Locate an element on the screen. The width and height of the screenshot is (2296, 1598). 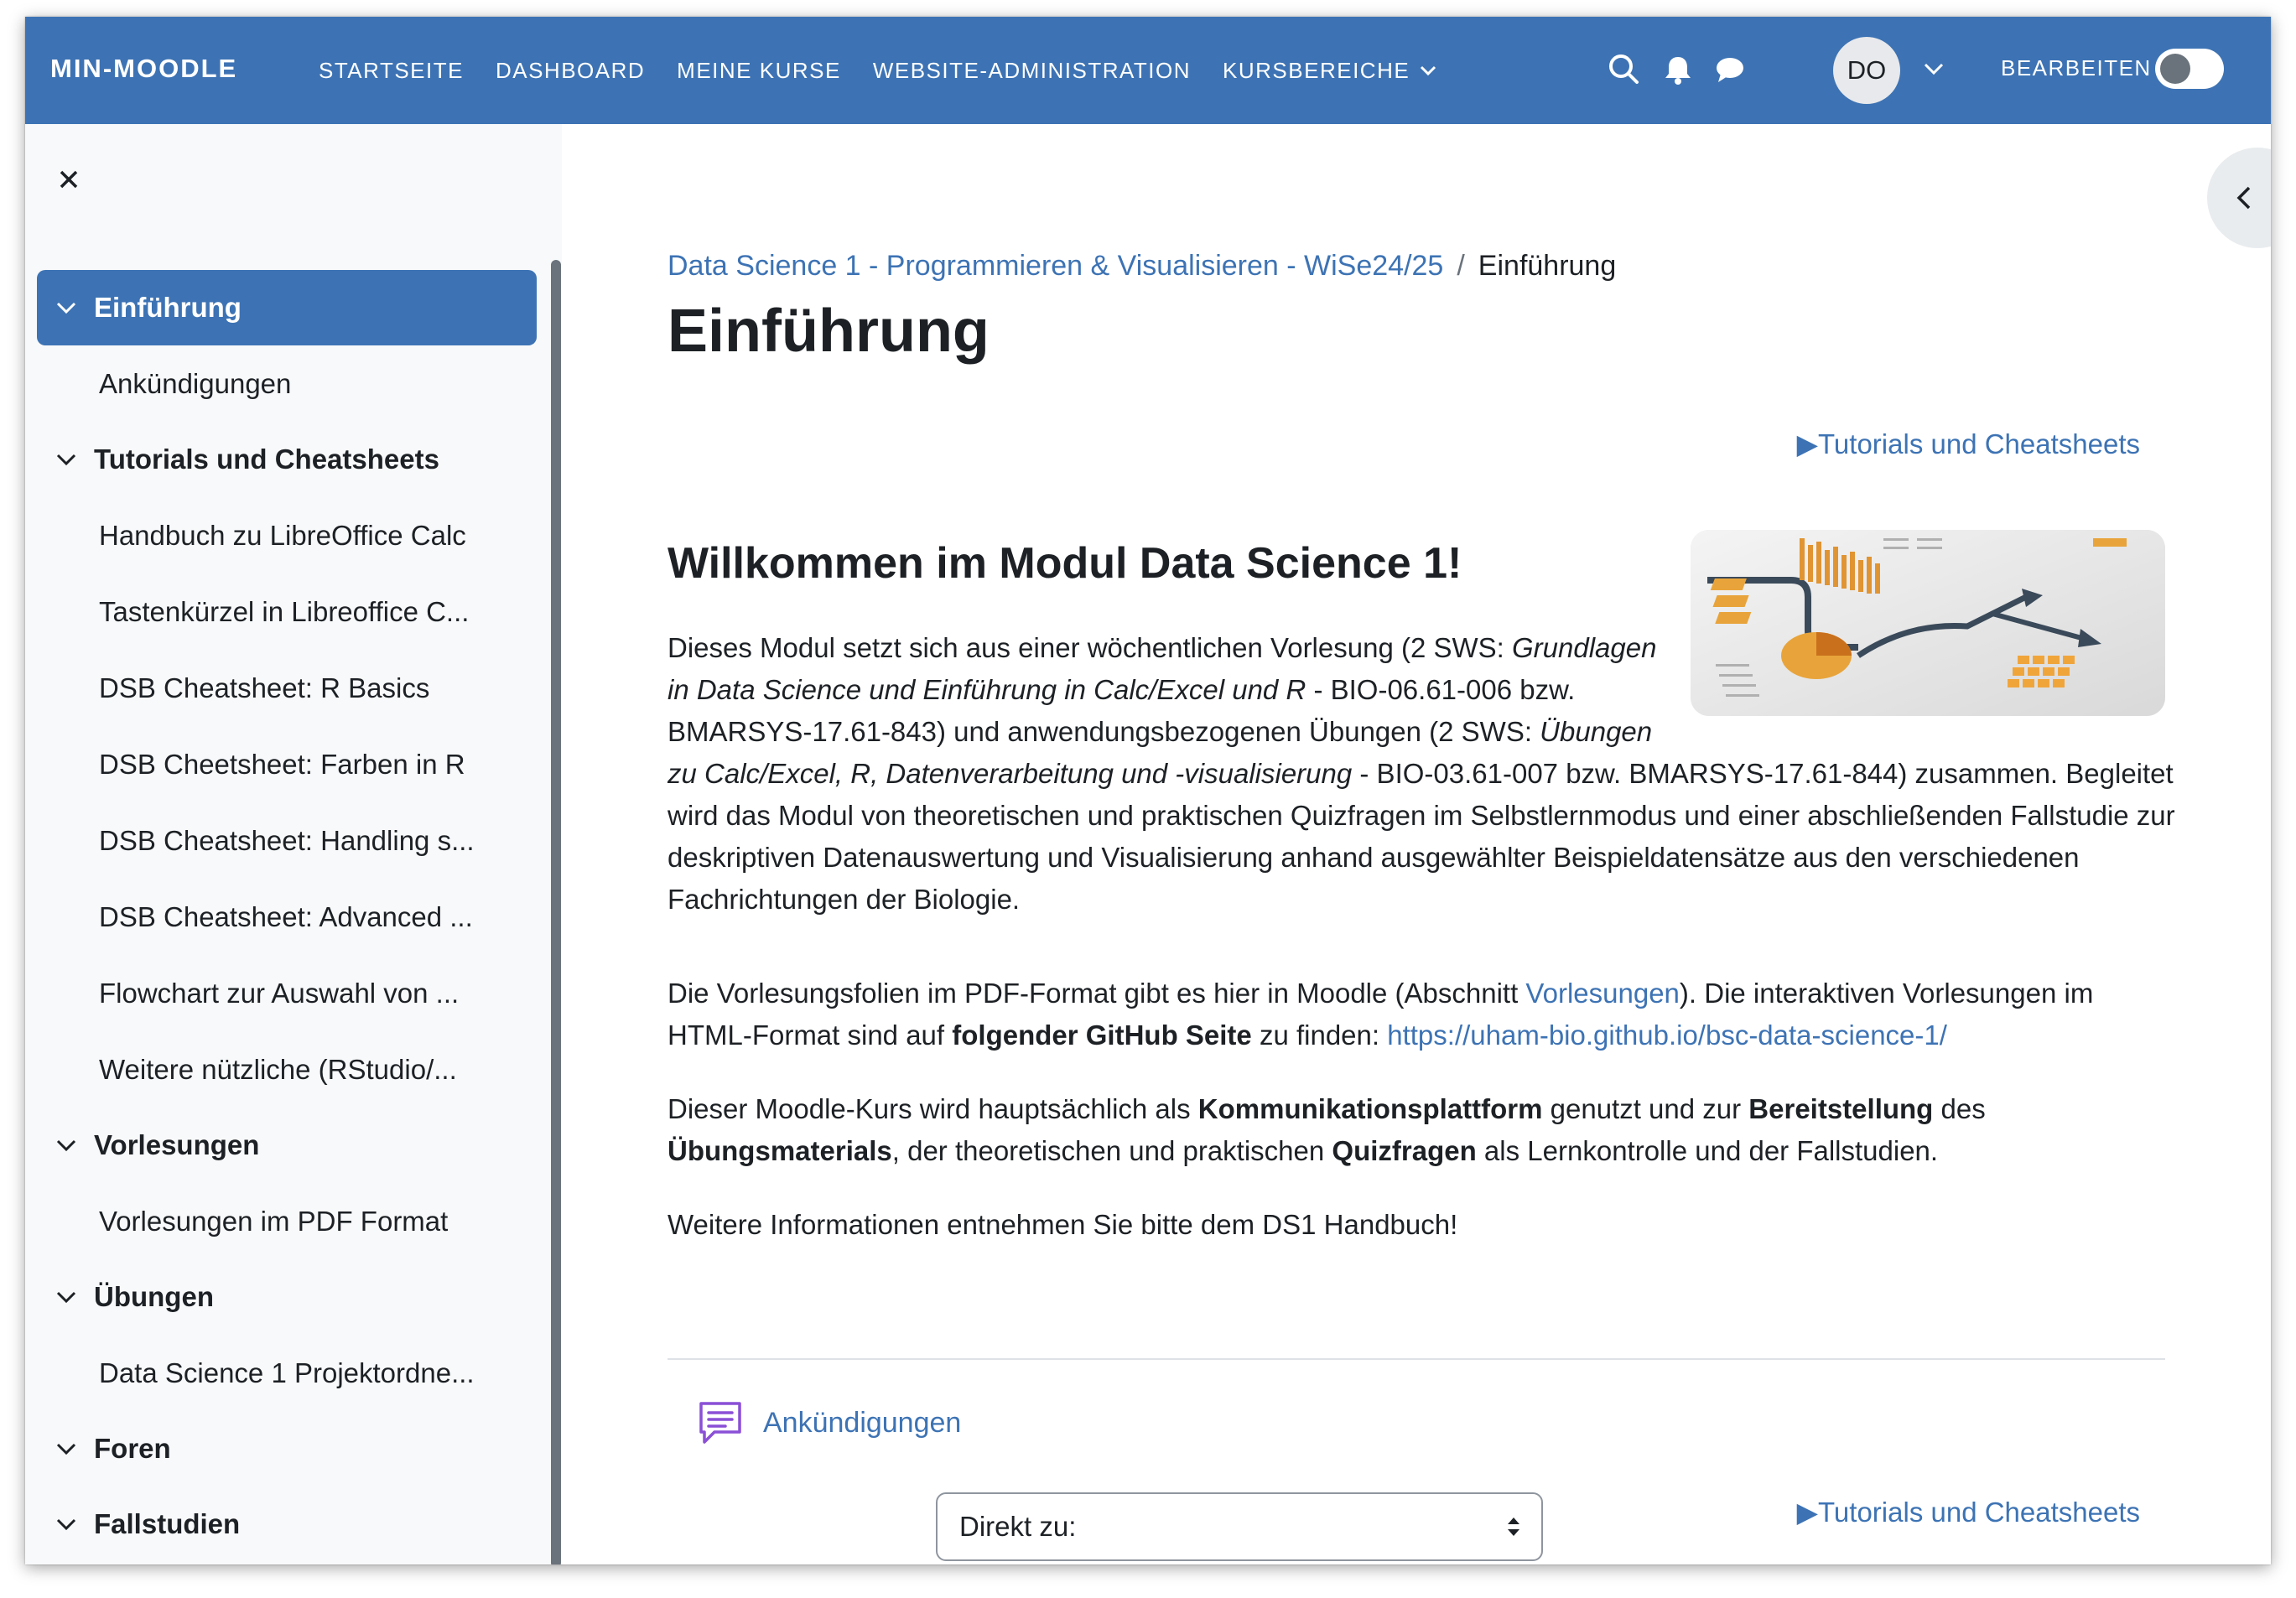
jump-to-select: Direkt zu: is located at coordinates (1239, 1526).